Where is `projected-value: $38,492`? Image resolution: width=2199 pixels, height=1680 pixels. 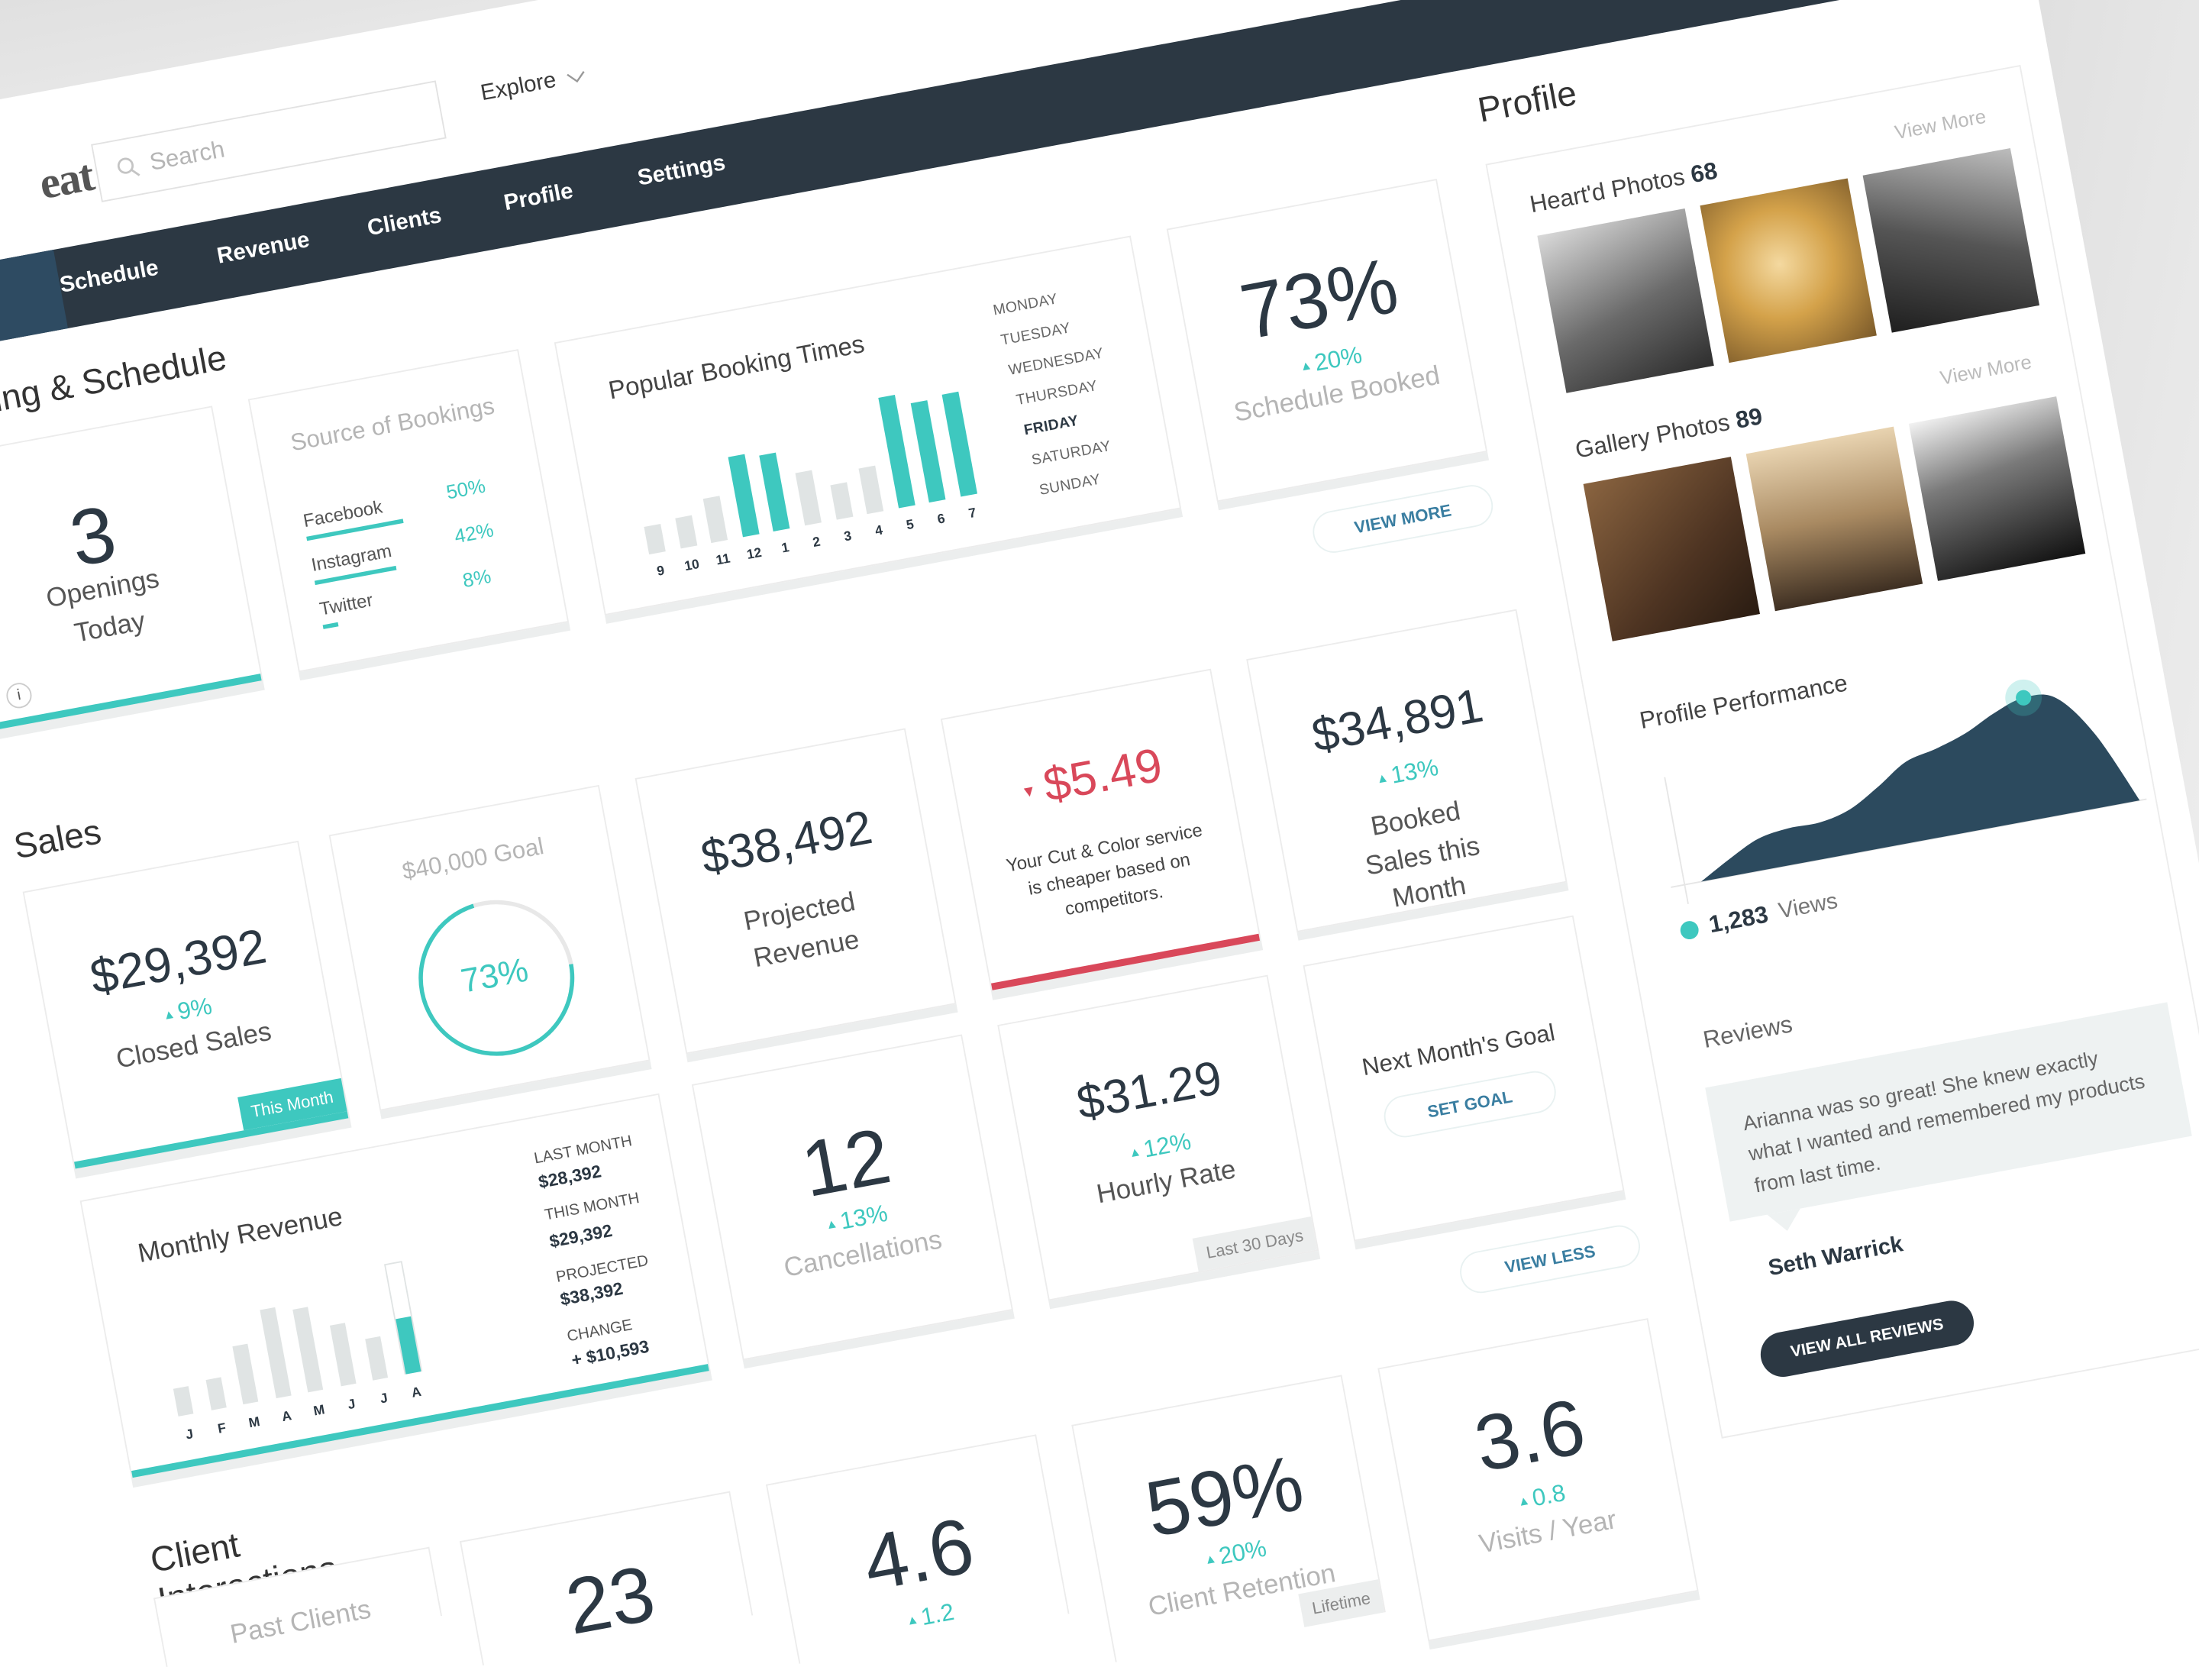 projected-value: $38,492 is located at coordinates (786, 843).